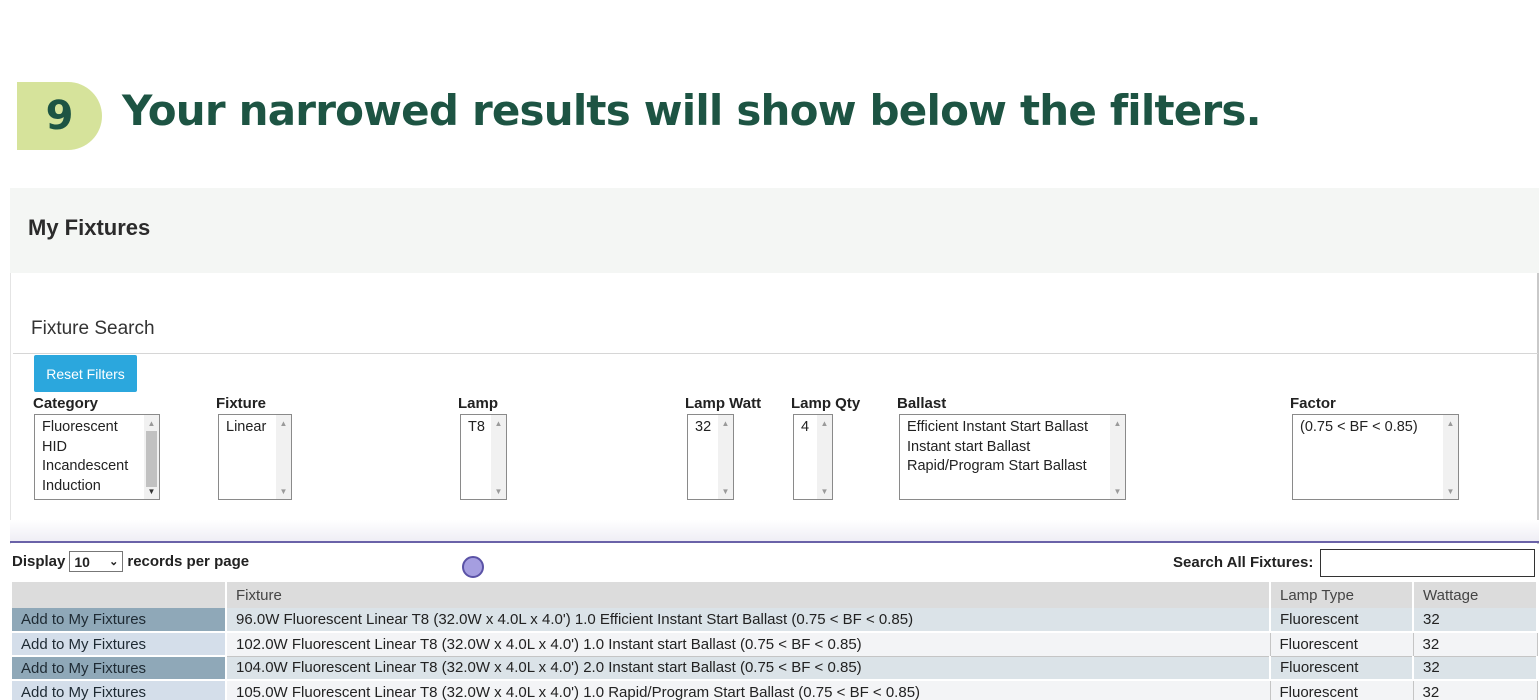 This screenshot has width=1539, height=700. Describe the element at coordinates (82, 561) in the screenshot. I see `page-size-value: 10` at that location.